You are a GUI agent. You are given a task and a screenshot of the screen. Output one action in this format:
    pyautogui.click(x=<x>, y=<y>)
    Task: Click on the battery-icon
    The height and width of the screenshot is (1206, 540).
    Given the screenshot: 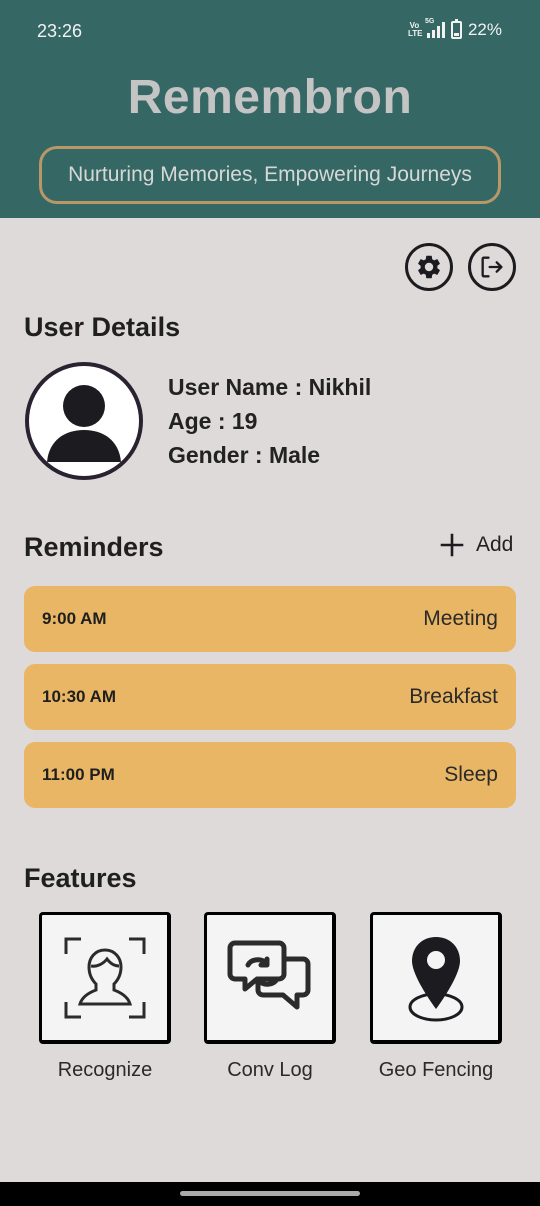 What is the action you would take?
    pyautogui.click(x=456, y=29)
    